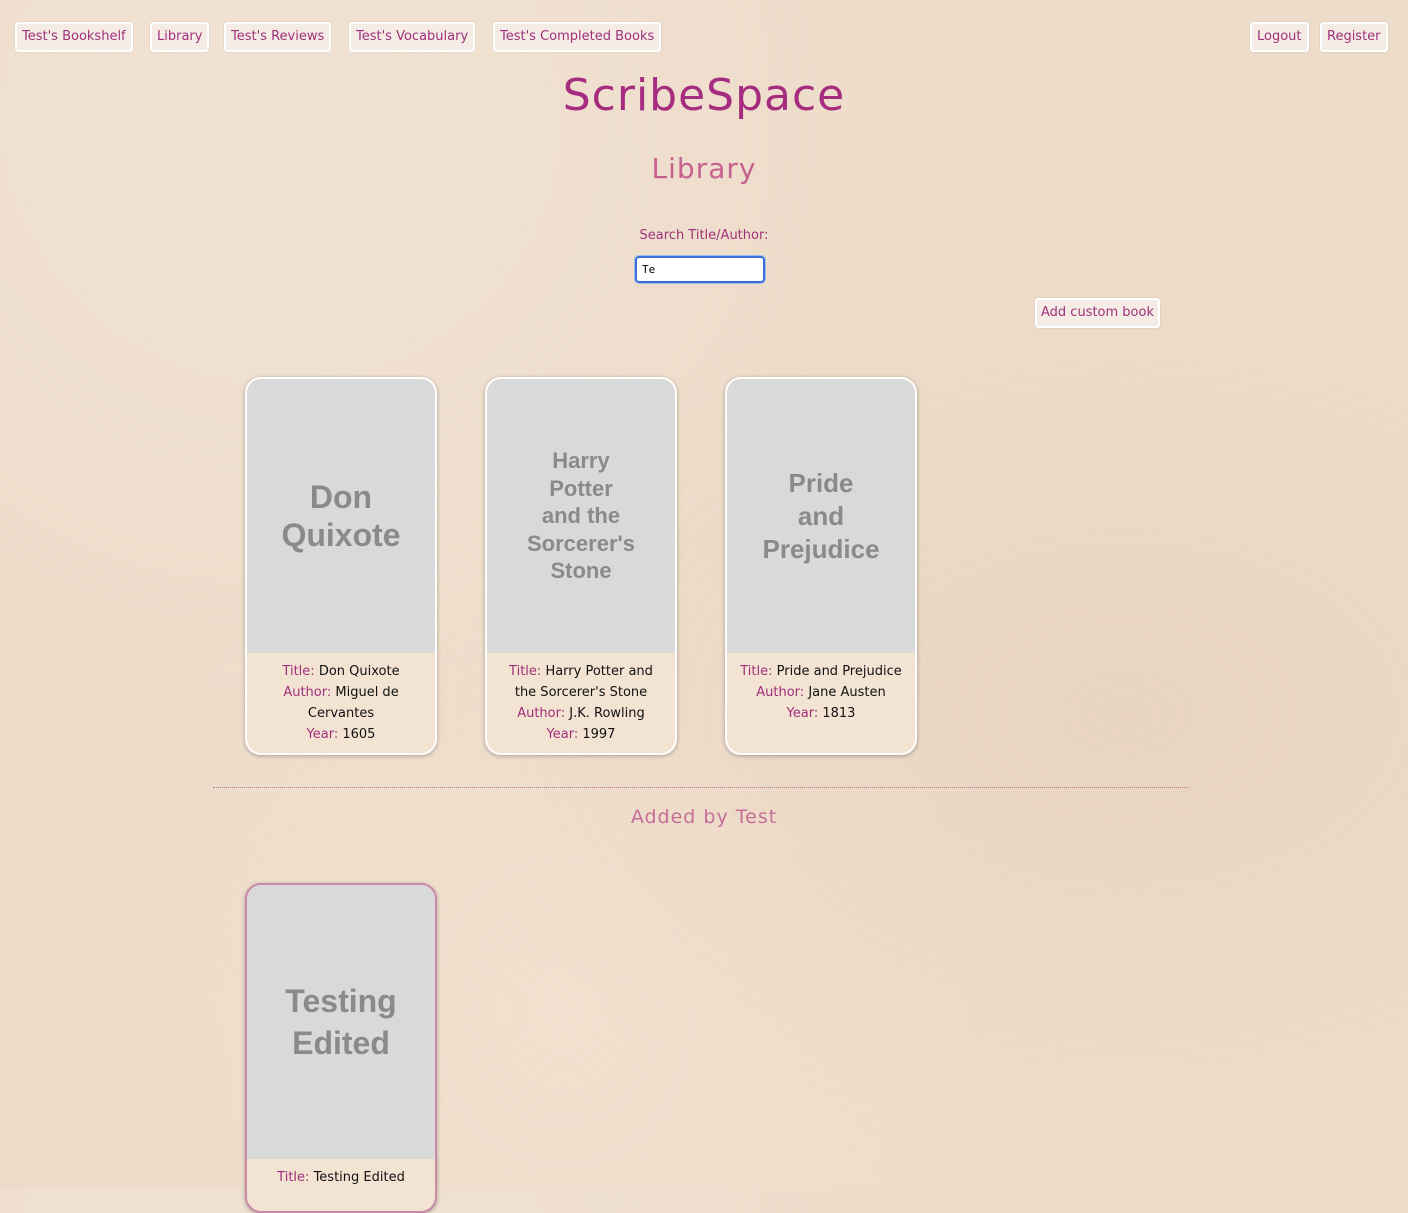  I want to click on book-title: Pride and Prejudice, so click(839, 671).